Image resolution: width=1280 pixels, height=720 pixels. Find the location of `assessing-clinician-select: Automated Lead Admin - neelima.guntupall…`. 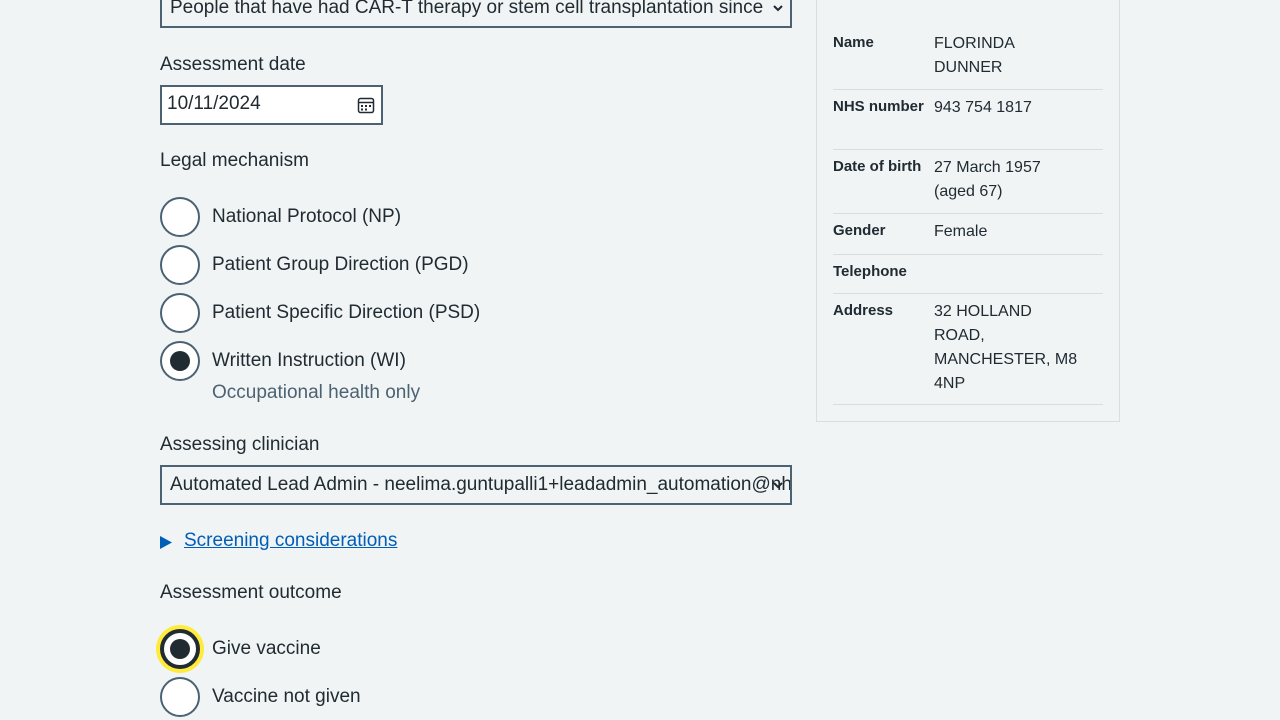

assessing-clinician-select: Automated Lead Admin - neelima.guntupall… is located at coordinates (476, 485).